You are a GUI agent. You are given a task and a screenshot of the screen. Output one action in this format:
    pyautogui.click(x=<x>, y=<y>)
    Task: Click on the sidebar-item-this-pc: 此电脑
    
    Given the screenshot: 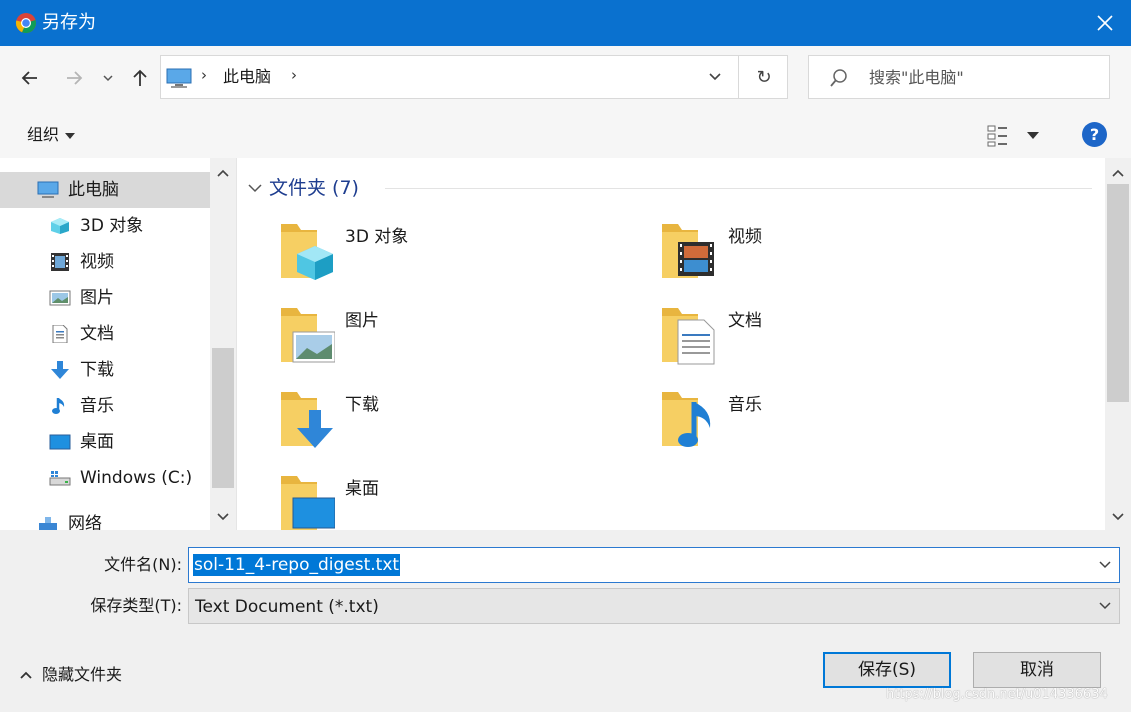 What is the action you would take?
    pyautogui.click(x=105, y=190)
    